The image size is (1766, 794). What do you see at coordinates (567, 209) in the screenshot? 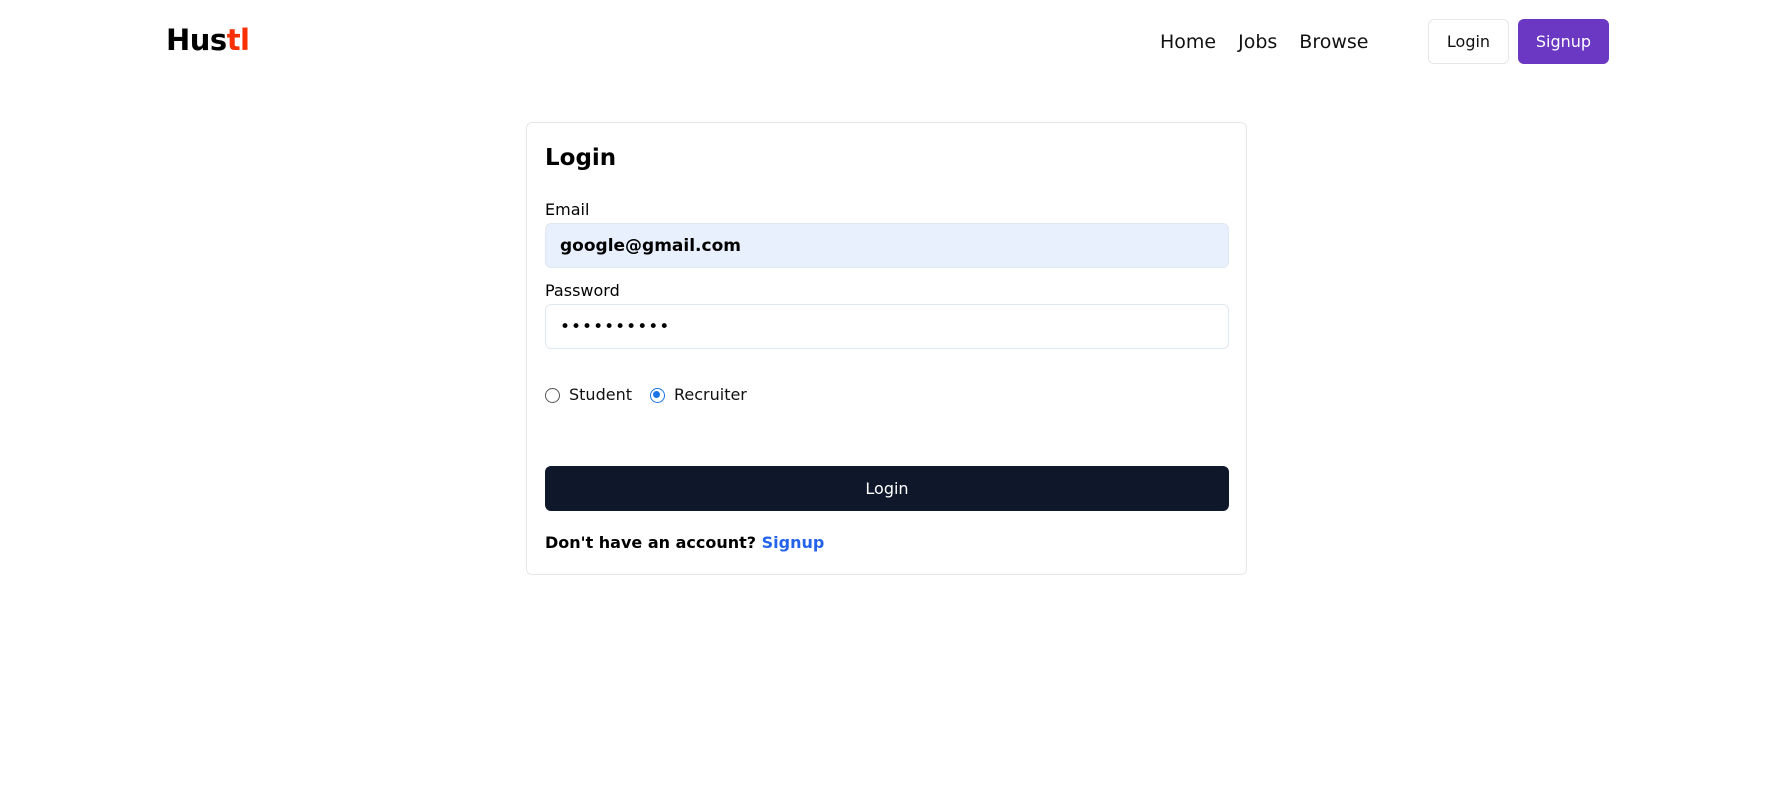
I see `email-label: Email` at bounding box center [567, 209].